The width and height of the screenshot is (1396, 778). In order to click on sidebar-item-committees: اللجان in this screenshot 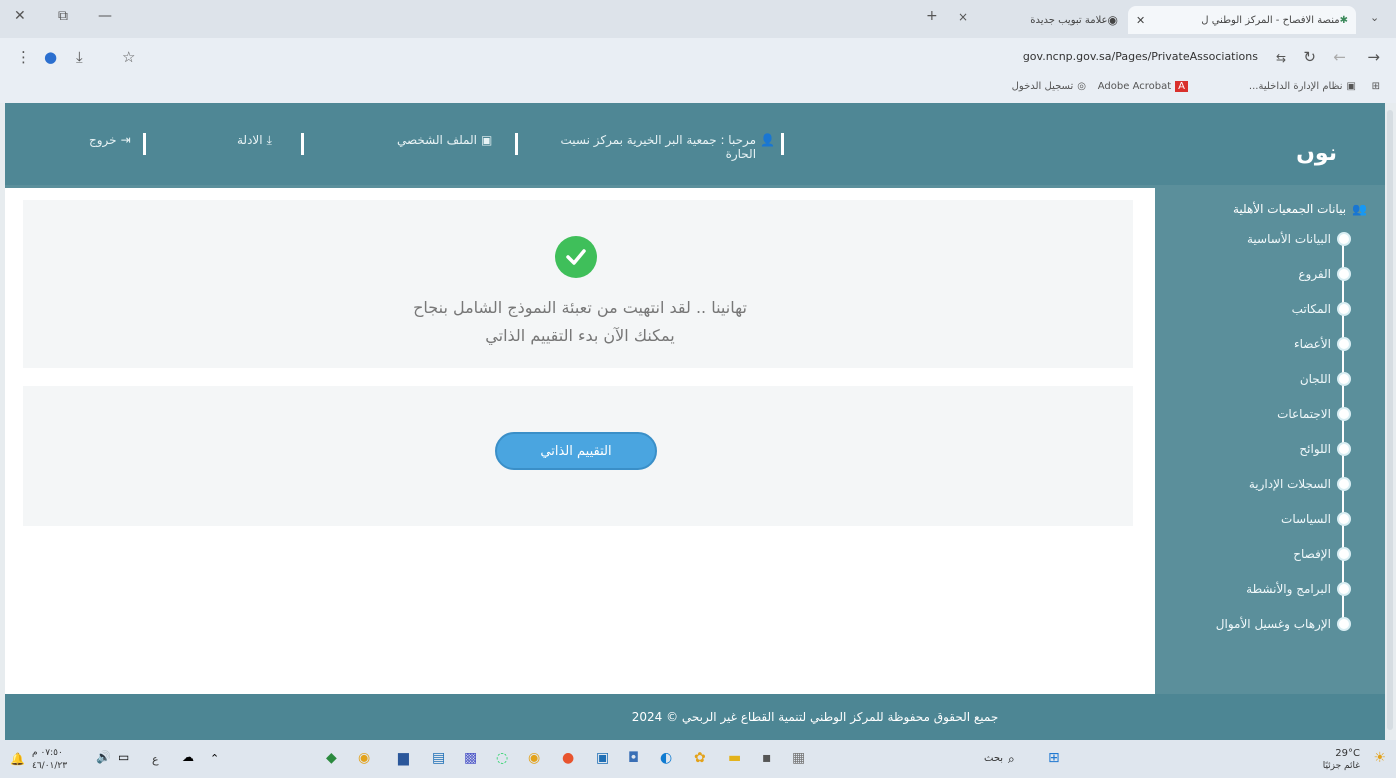, I will do `click(1325, 379)`.